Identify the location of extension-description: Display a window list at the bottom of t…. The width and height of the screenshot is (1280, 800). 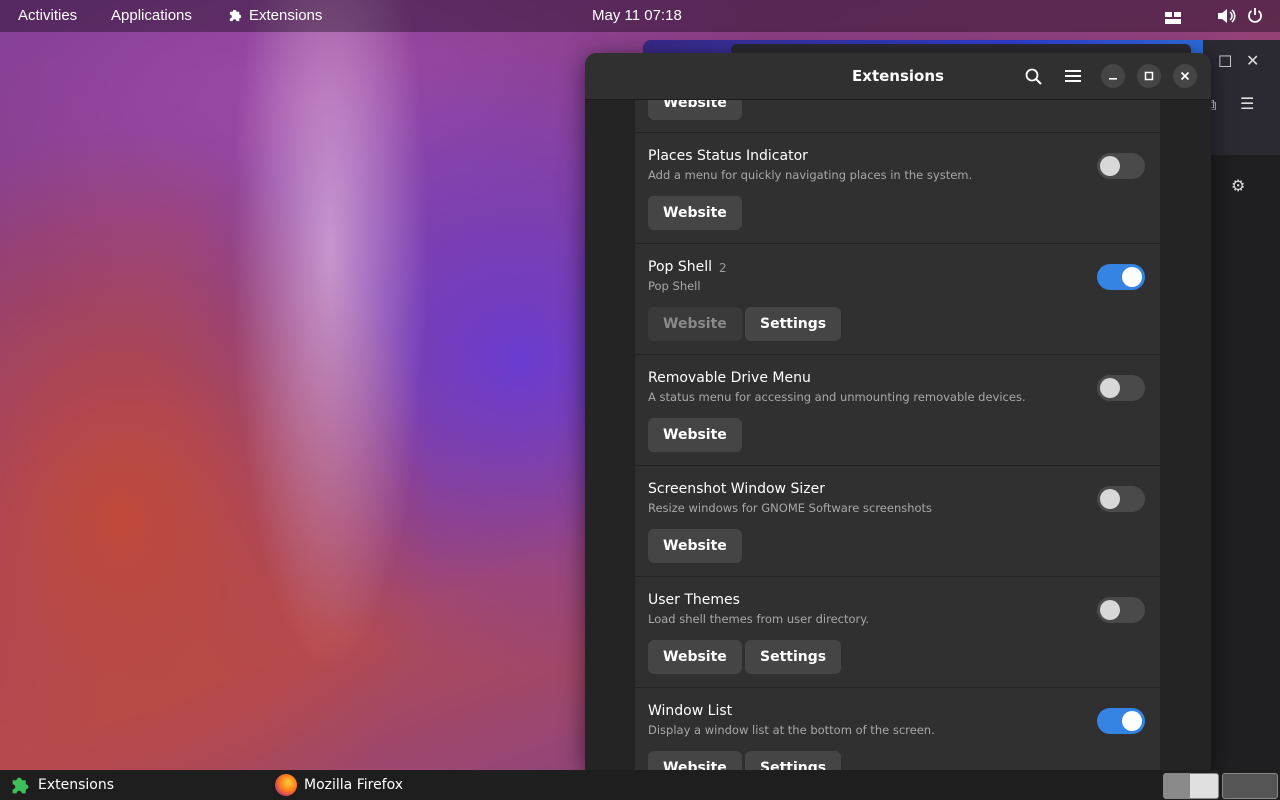
(791, 730).